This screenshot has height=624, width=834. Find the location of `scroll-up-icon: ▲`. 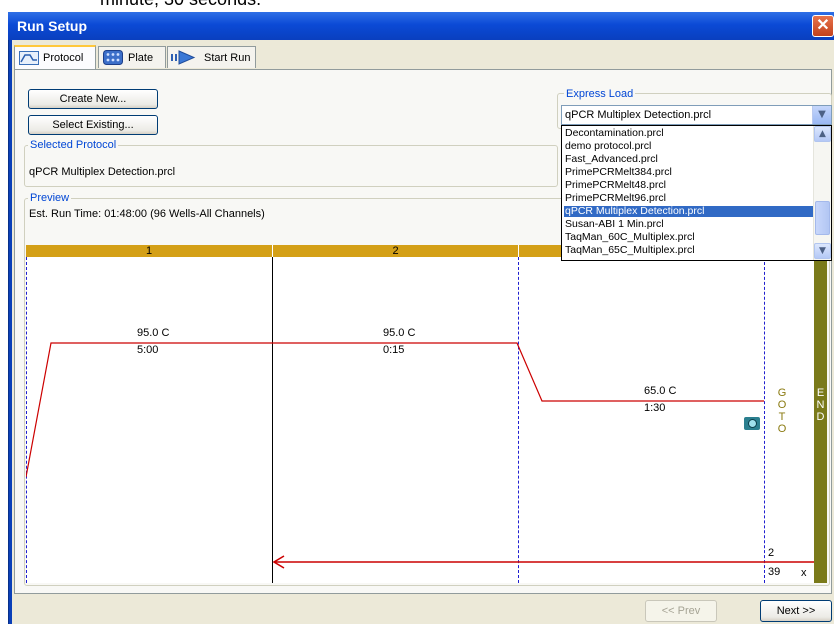

scroll-up-icon: ▲ is located at coordinates (822, 134).